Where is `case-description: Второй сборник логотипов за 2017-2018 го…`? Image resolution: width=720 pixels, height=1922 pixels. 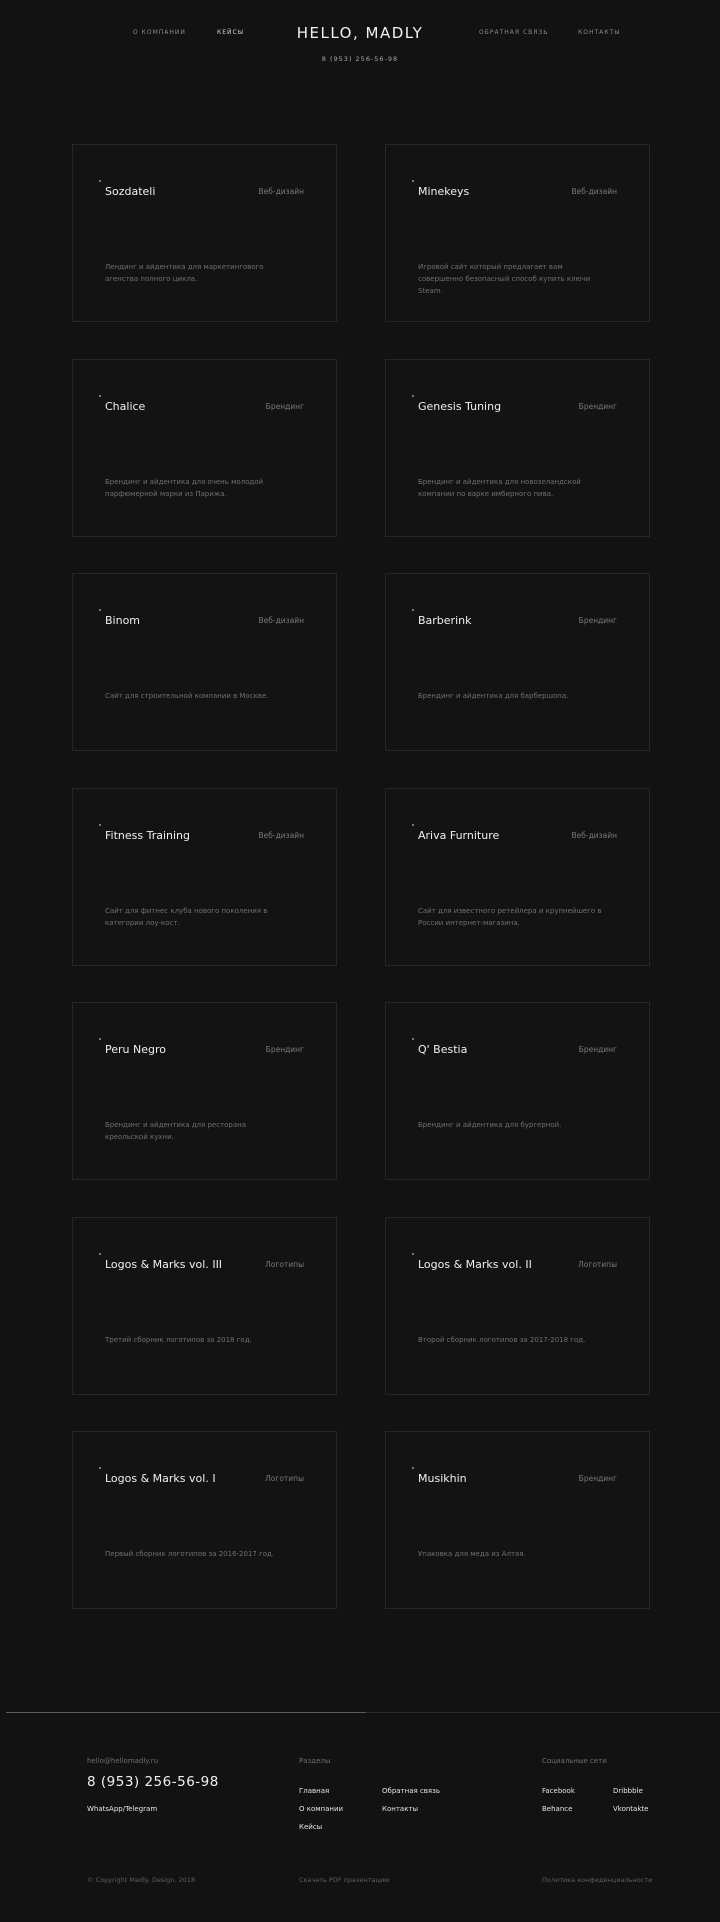
case-description: Второй сборник логотипов за 2017-2018 го… is located at coordinates (502, 1340).